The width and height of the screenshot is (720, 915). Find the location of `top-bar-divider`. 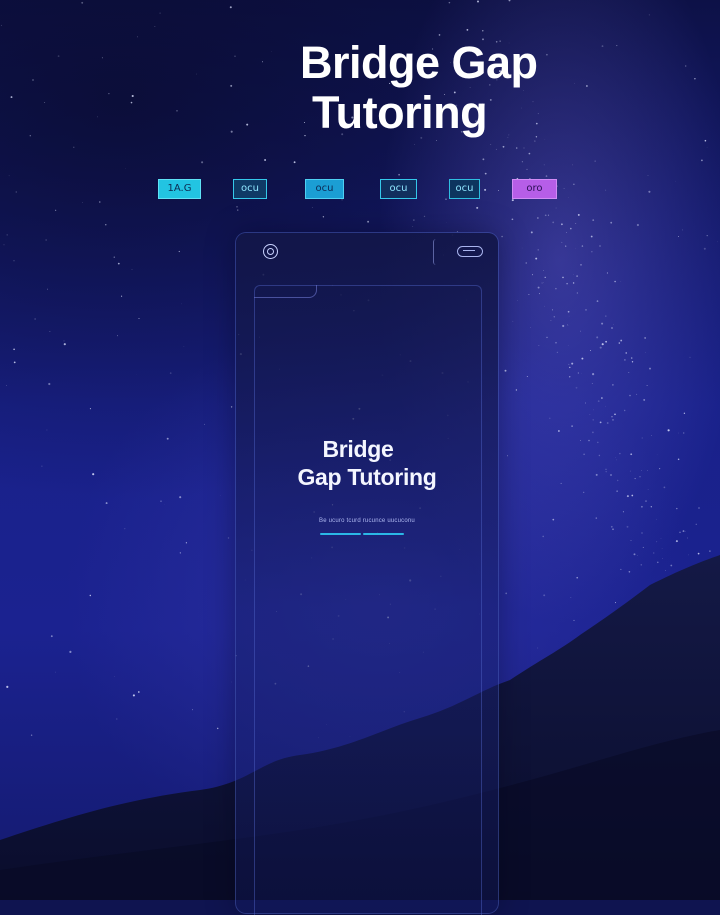

top-bar-divider is located at coordinates (434, 252).